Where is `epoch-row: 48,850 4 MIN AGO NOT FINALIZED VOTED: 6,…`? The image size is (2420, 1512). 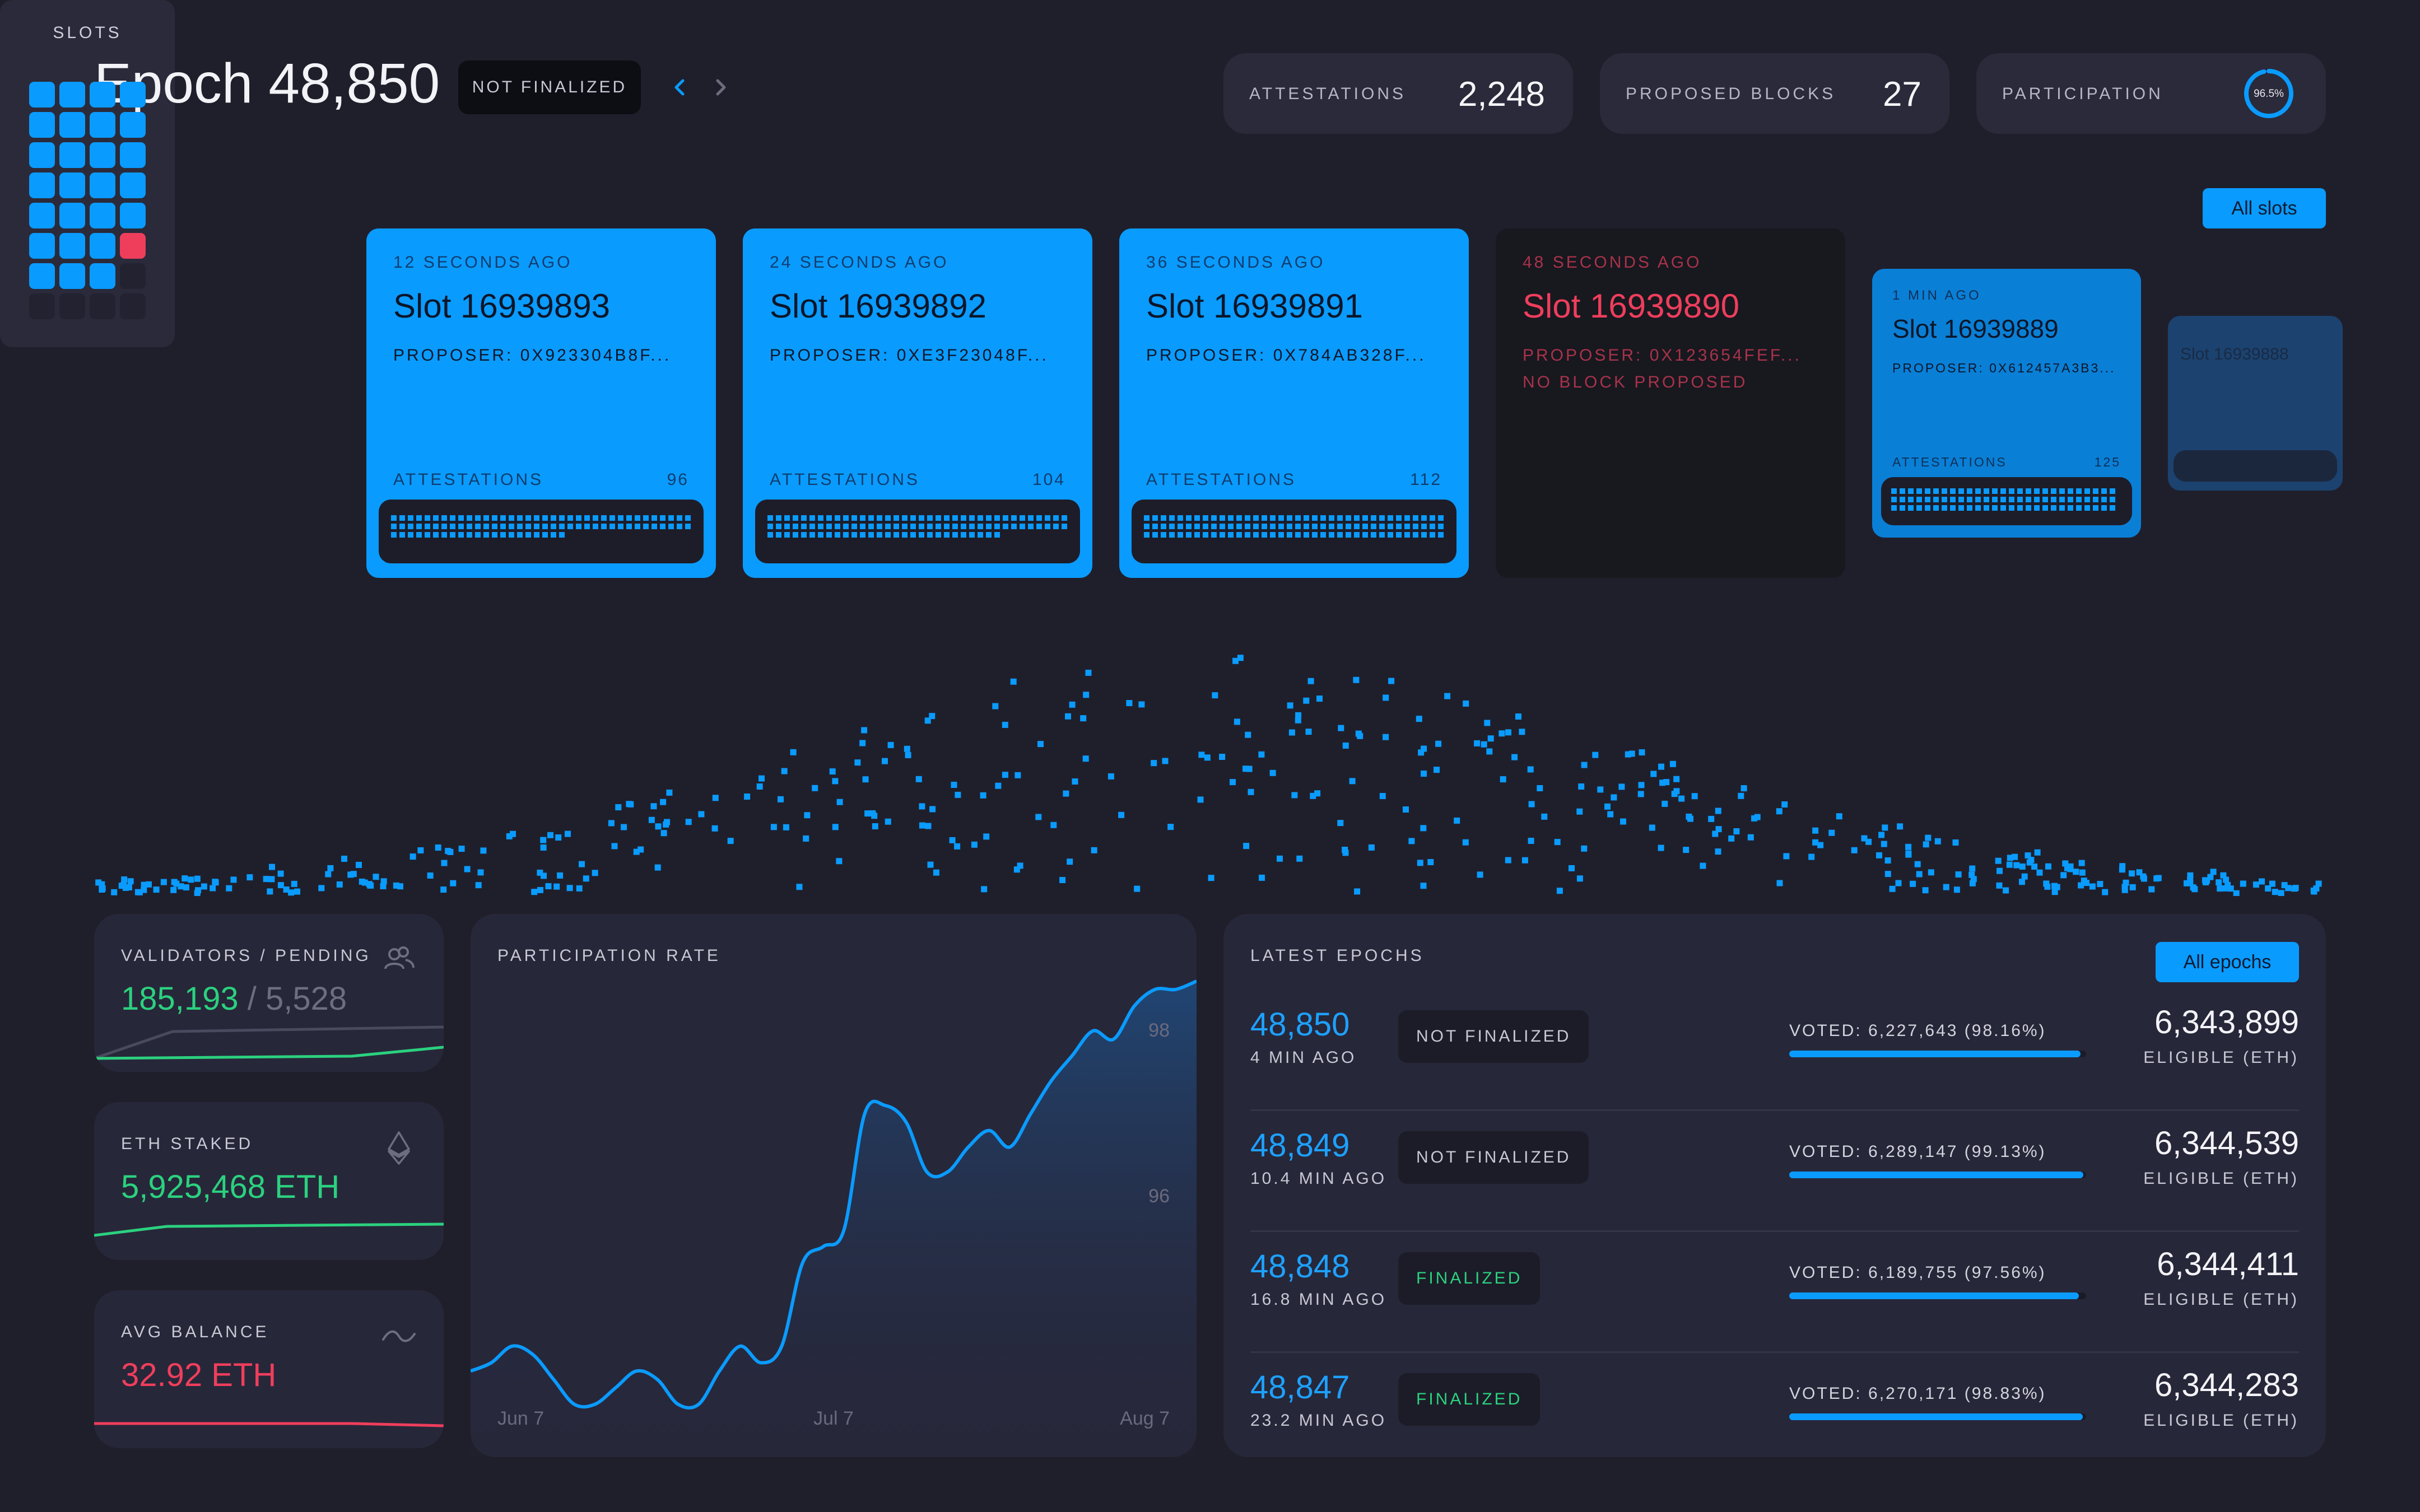 epoch-row: 48,850 4 MIN AGO NOT FINALIZED VOTED: 6,… is located at coordinates (1775, 1051).